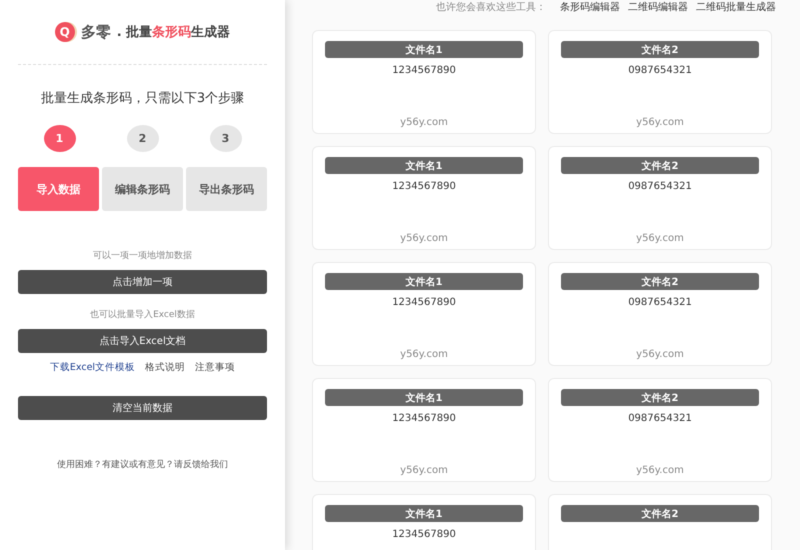 The width and height of the screenshot is (800, 550). Describe the element at coordinates (142, 464) in the screenshot. I see `feedback-text: 使用困难？有建议或有意见？请反馈给我们` at that location.